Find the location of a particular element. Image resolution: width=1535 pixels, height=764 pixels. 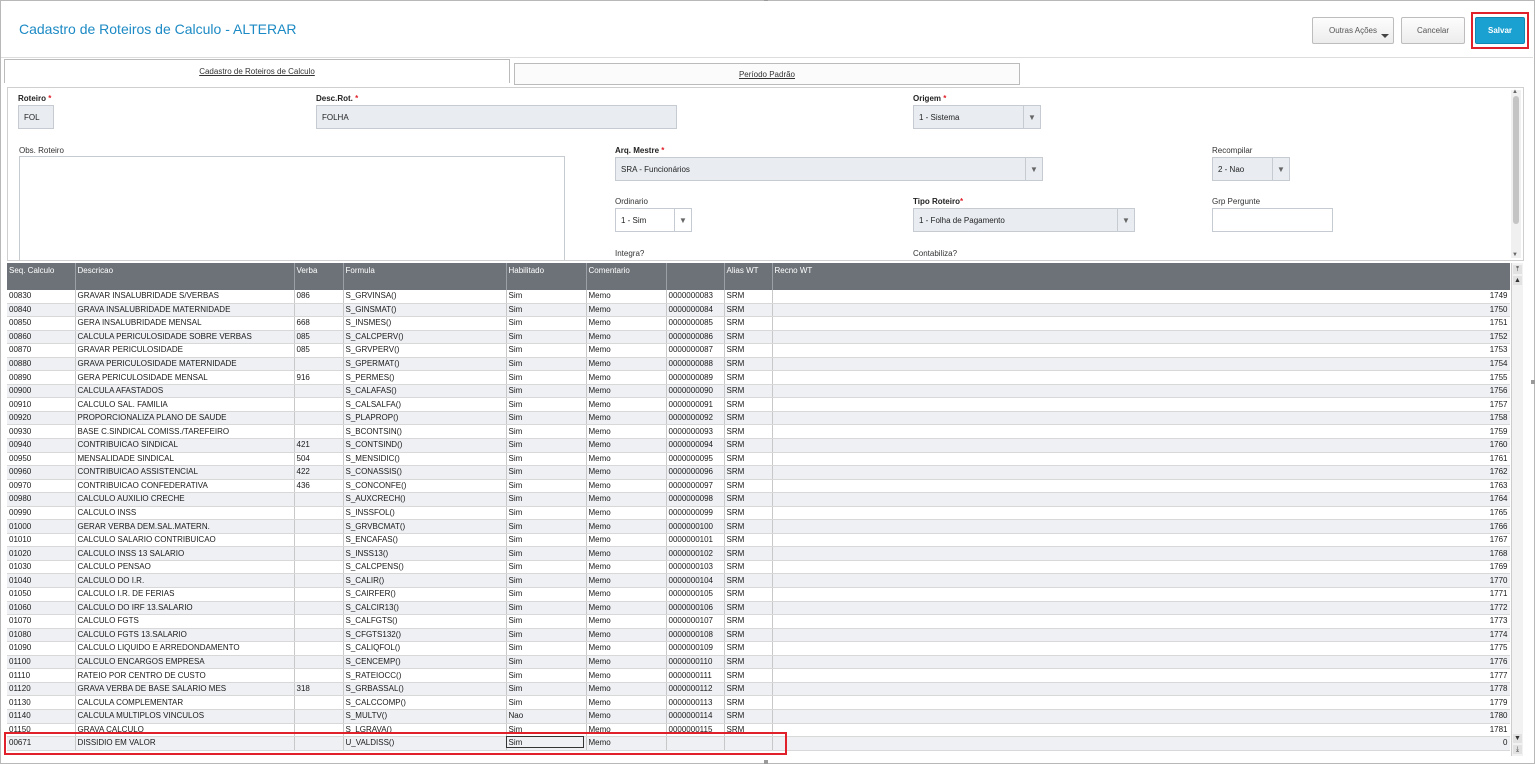

table-cell: S_CFGTS132() is located at coordinates (425, 635).